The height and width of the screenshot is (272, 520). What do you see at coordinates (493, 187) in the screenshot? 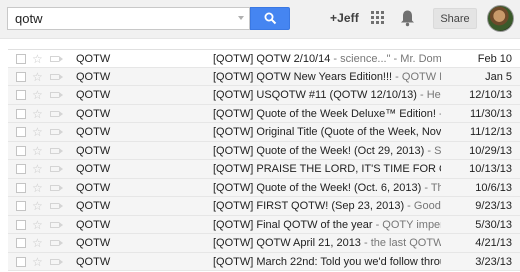
I see `email-date: 10/6/13` at bounding box center [493, 187].